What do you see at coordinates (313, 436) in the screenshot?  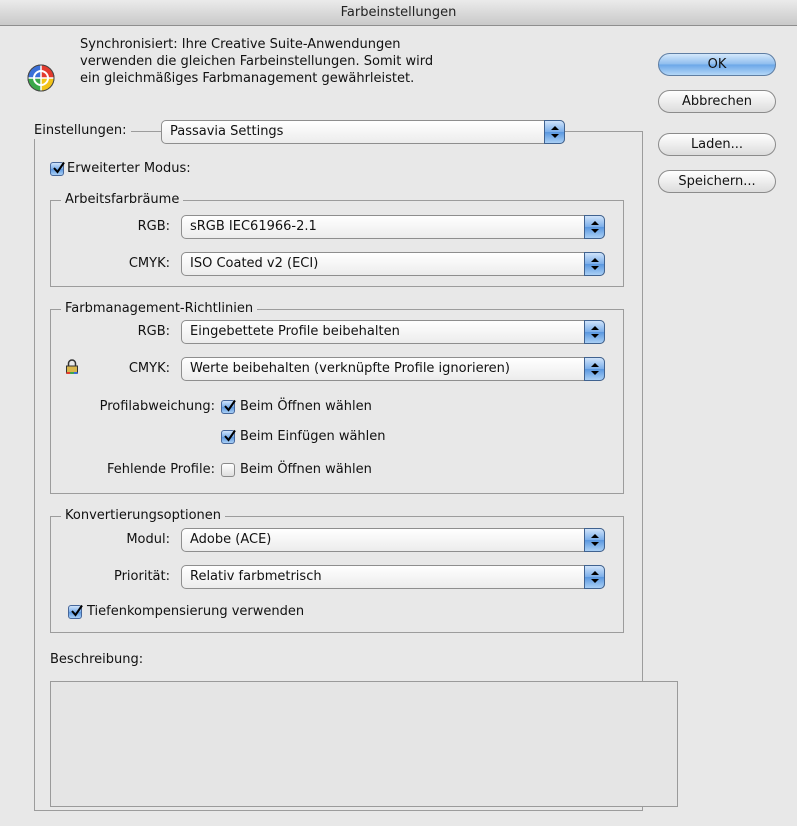 I see `mismatch-paste-label: Beim Einfügen wählen` at bounding box center [313, 436].